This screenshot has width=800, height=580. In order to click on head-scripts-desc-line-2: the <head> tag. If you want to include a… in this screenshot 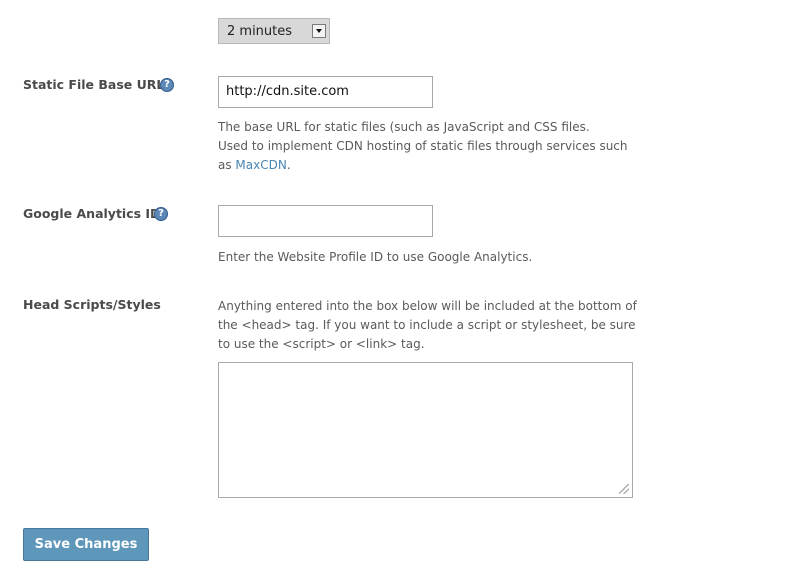, I will do `click(427, 325)`.